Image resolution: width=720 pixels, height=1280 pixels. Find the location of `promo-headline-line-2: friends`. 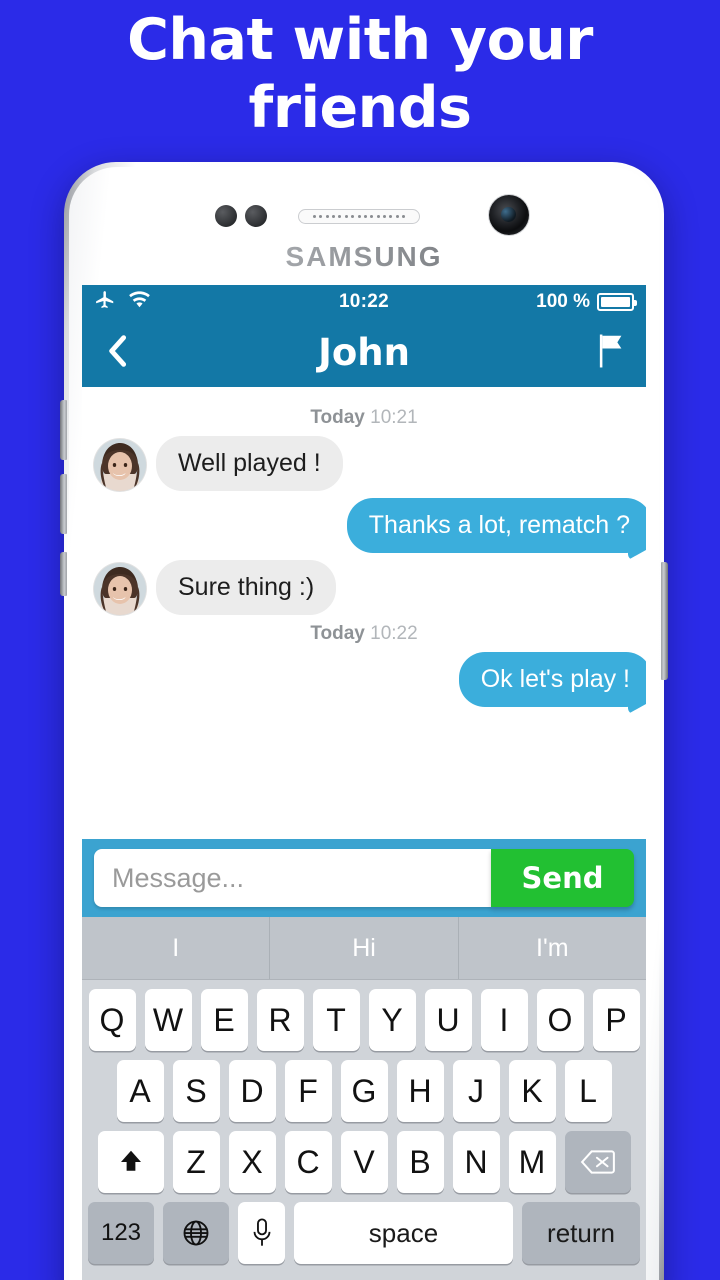

promo-headline-line-2: friends is located at coordinates (360, 108).